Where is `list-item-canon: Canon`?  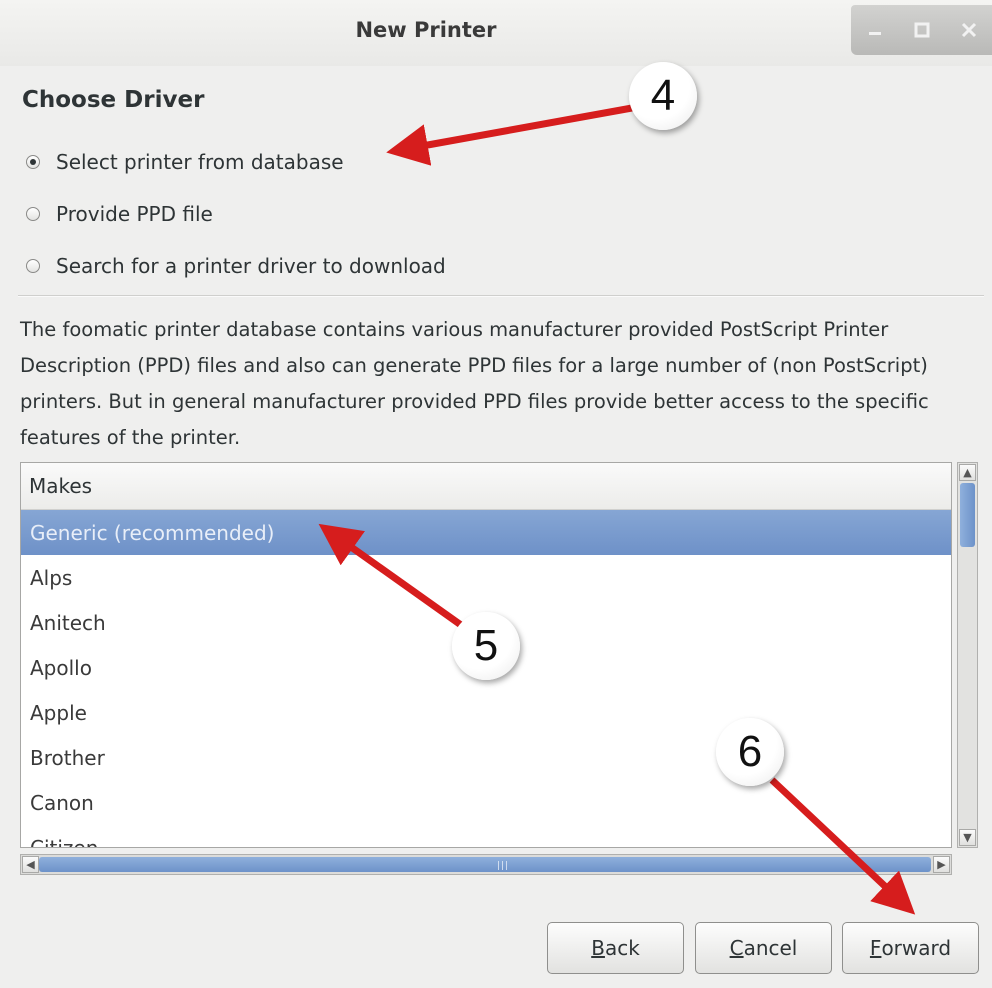
list-item-canon: Canon is located at coordinates (486, 802).